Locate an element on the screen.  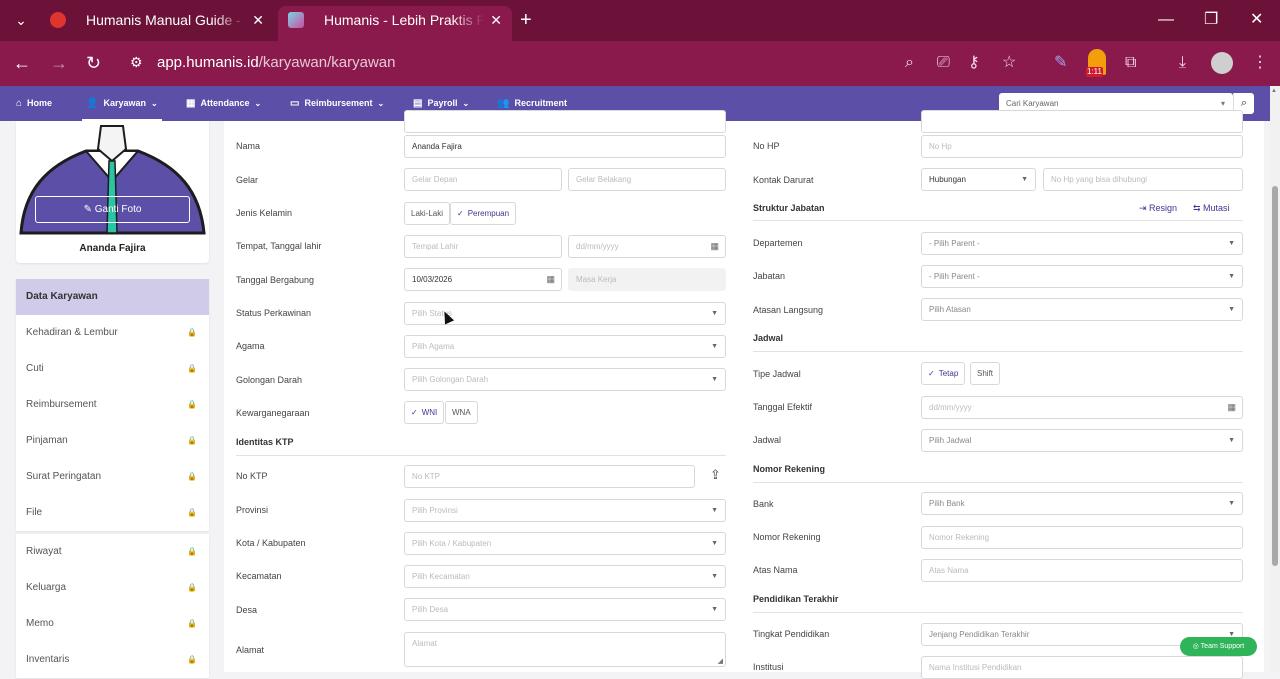
tanggal-efektif-field: dd/mm/yyyy ▦ is located at coordinates (1082, 407).